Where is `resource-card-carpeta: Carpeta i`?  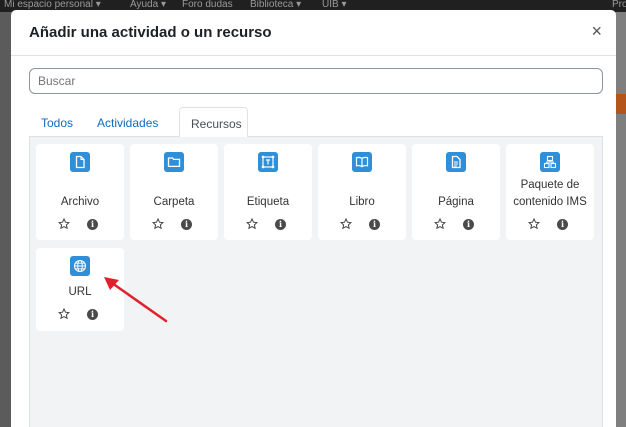 resource-card-carpeta: Carpeta i is located at coordinates (174, 192).